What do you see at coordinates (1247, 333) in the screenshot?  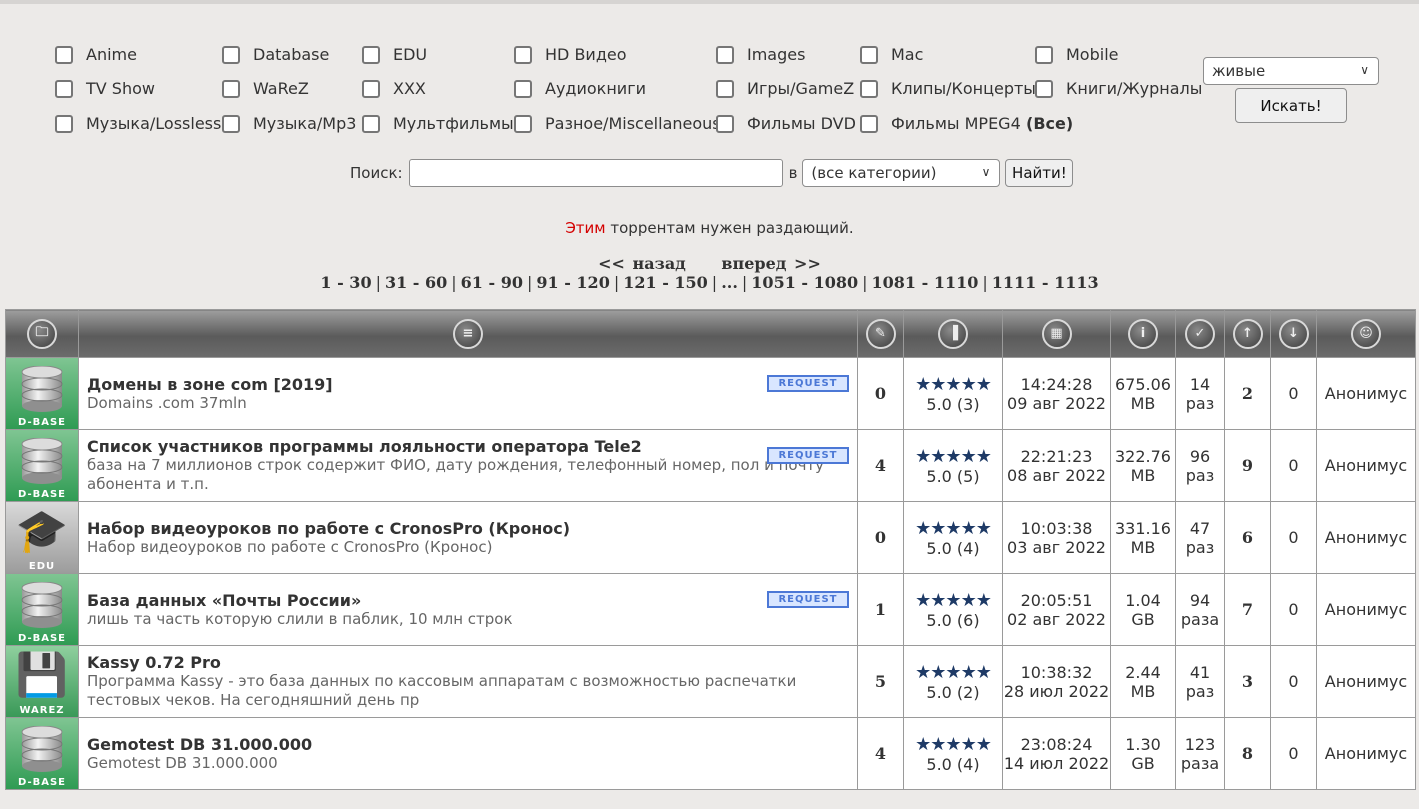 I see `header-seeders: ↑` at bounding box center [1247, 333].